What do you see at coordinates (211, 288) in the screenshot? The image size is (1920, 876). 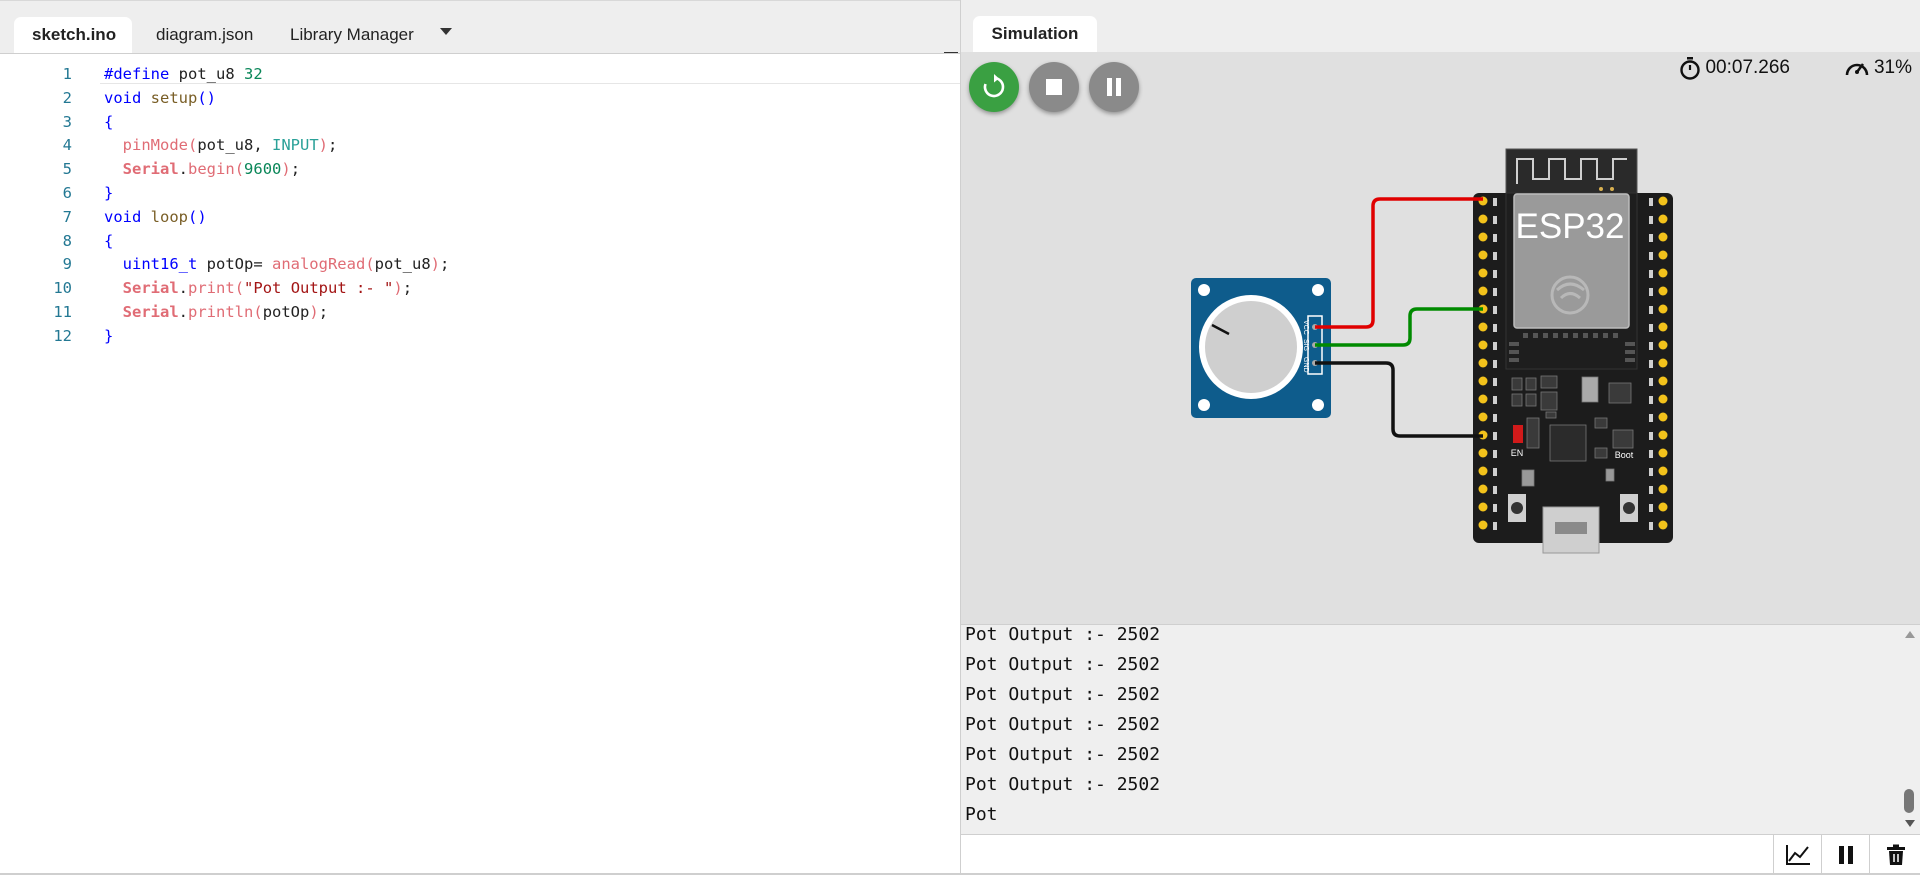 I see `code-token: print` at bounding box center [211, 288].